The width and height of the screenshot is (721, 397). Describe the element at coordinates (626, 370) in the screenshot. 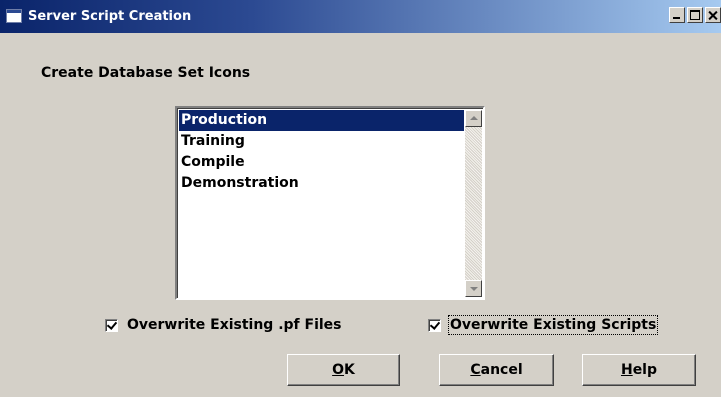

I see `help-button-mnemonic: H` at that location.